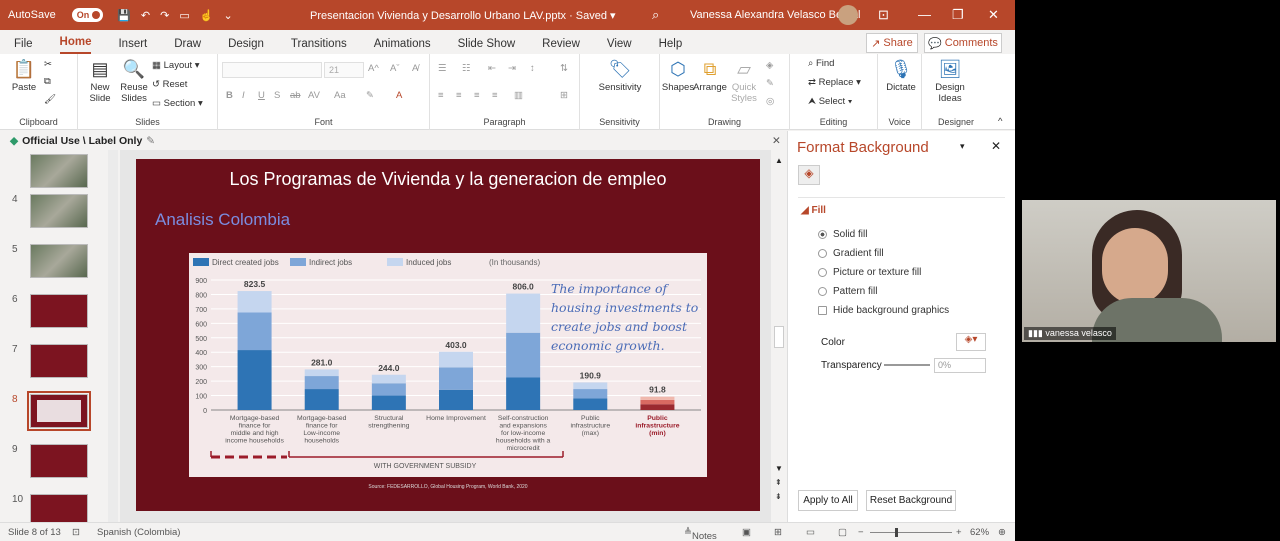  What do you see at coordinates (901, 75) in the screenshot?
I see `dictate-button: 🎙 Dictate` at bounding box center [901, 75].